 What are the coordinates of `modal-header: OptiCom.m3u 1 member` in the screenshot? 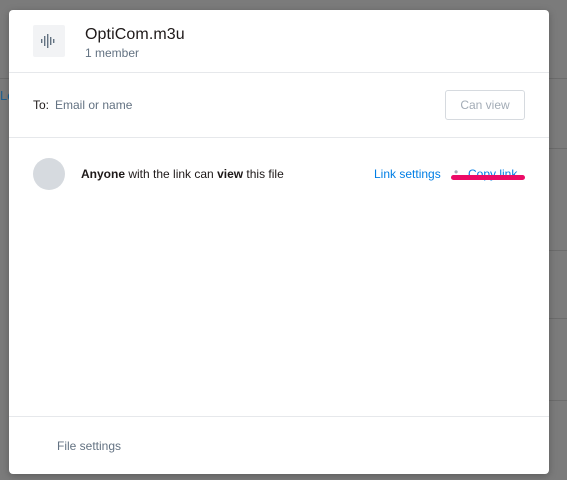 It's located at (279, 41).